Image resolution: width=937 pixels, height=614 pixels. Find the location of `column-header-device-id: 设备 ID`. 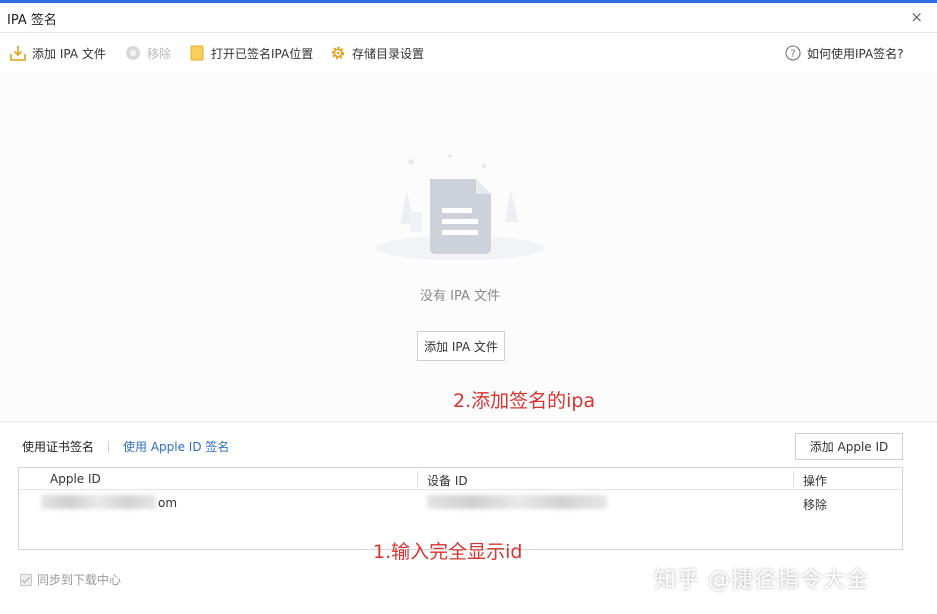

column-header-device-id: 设备 ID is located at coordinates (447, 481).